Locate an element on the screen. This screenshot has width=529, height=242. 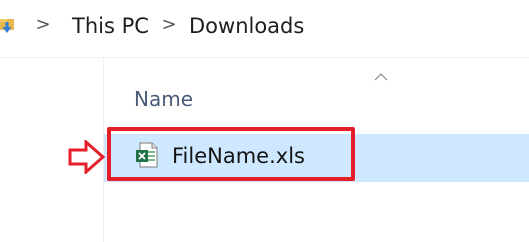
column-header-name: Name is located at coordinates (163, 99).